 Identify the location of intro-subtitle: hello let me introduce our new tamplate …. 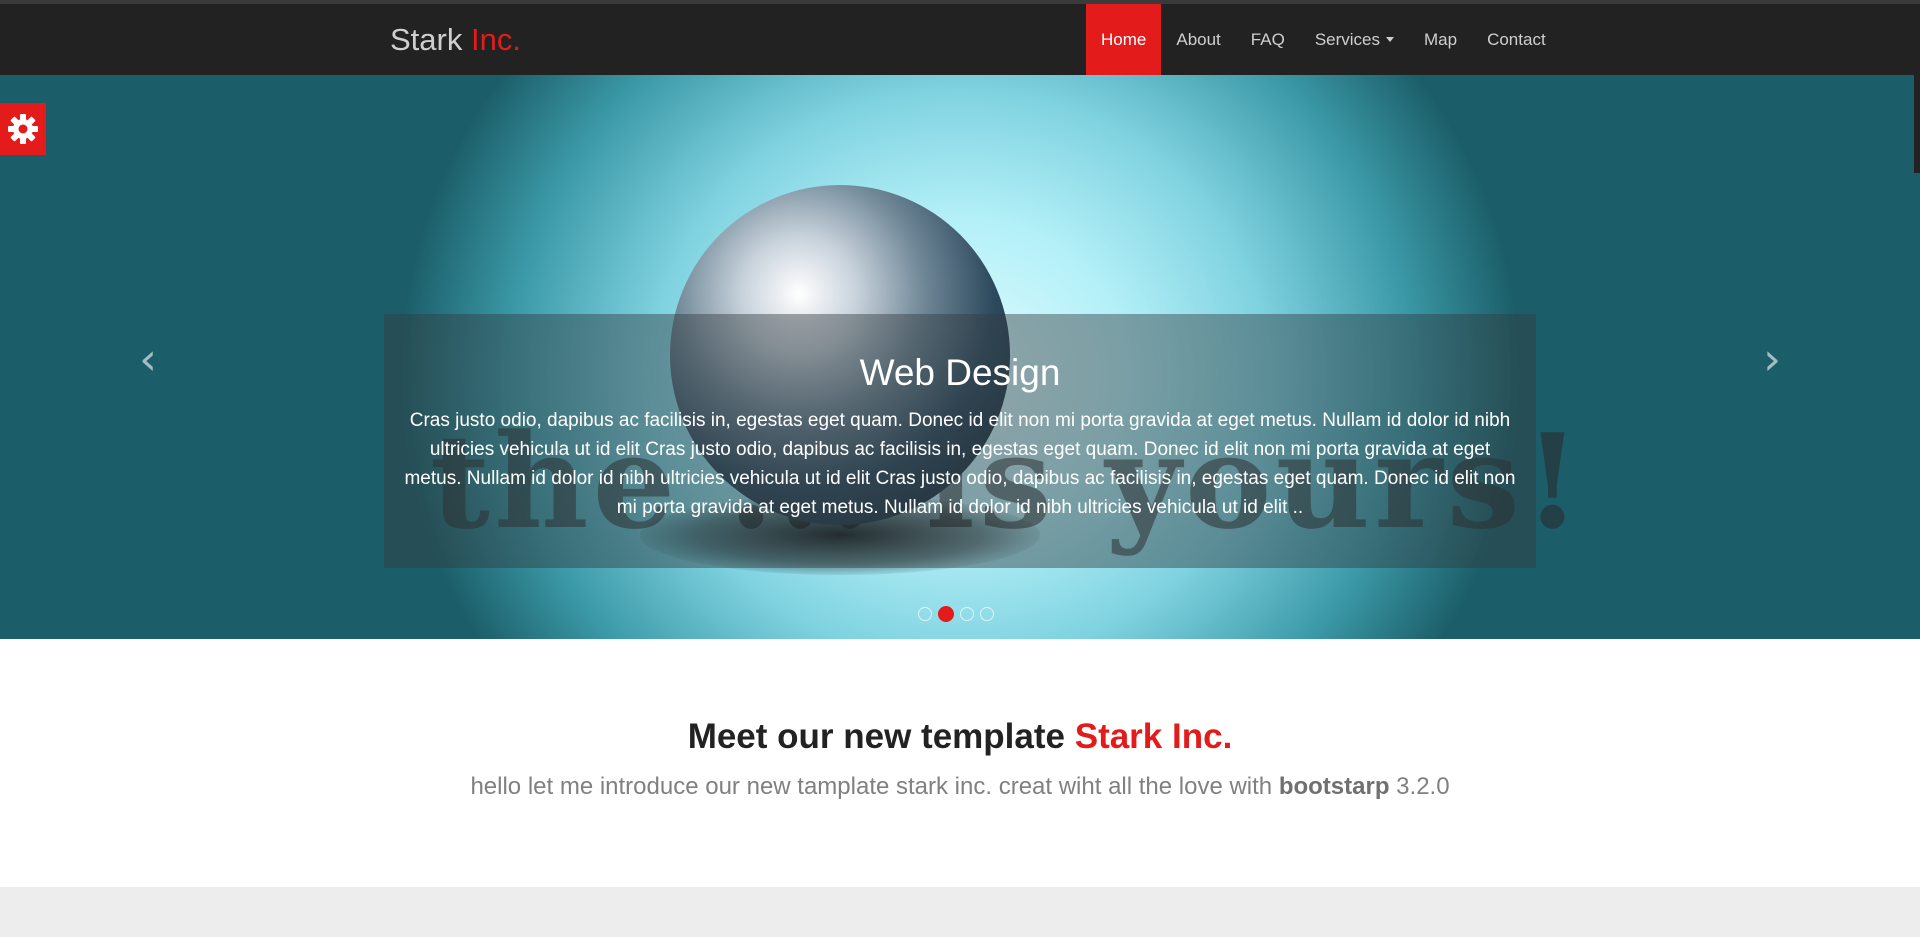
(960, 786).